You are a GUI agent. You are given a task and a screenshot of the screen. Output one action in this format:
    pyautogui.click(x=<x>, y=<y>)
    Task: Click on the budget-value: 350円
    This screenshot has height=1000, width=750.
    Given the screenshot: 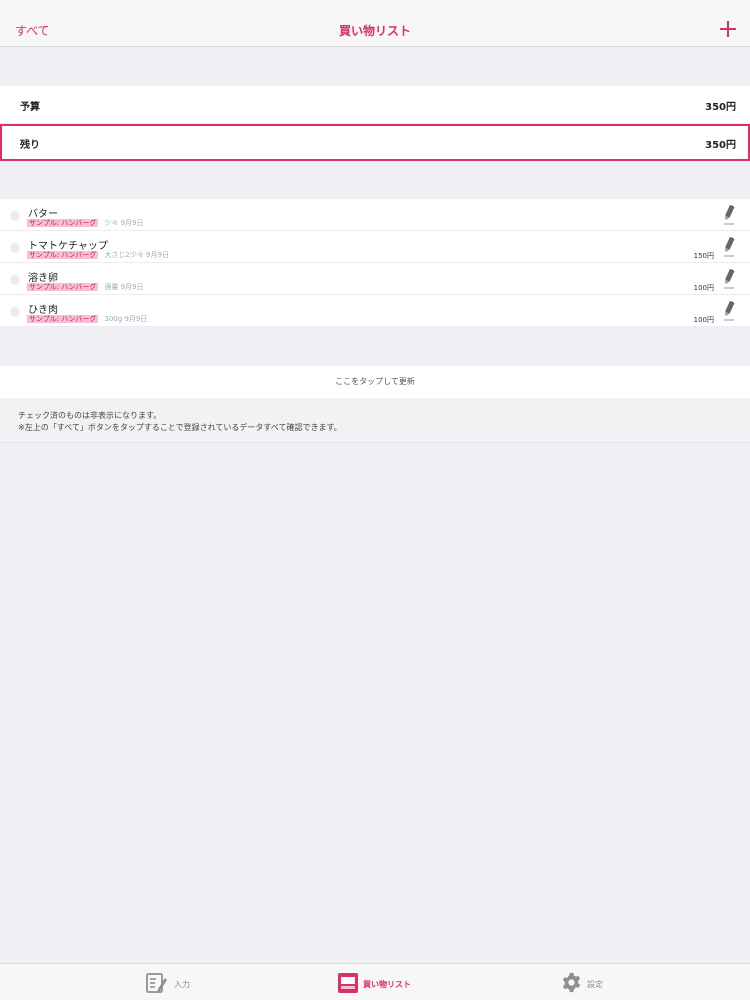 What is the action you would take?
    pyautogui.click(x=720, y=107)
    